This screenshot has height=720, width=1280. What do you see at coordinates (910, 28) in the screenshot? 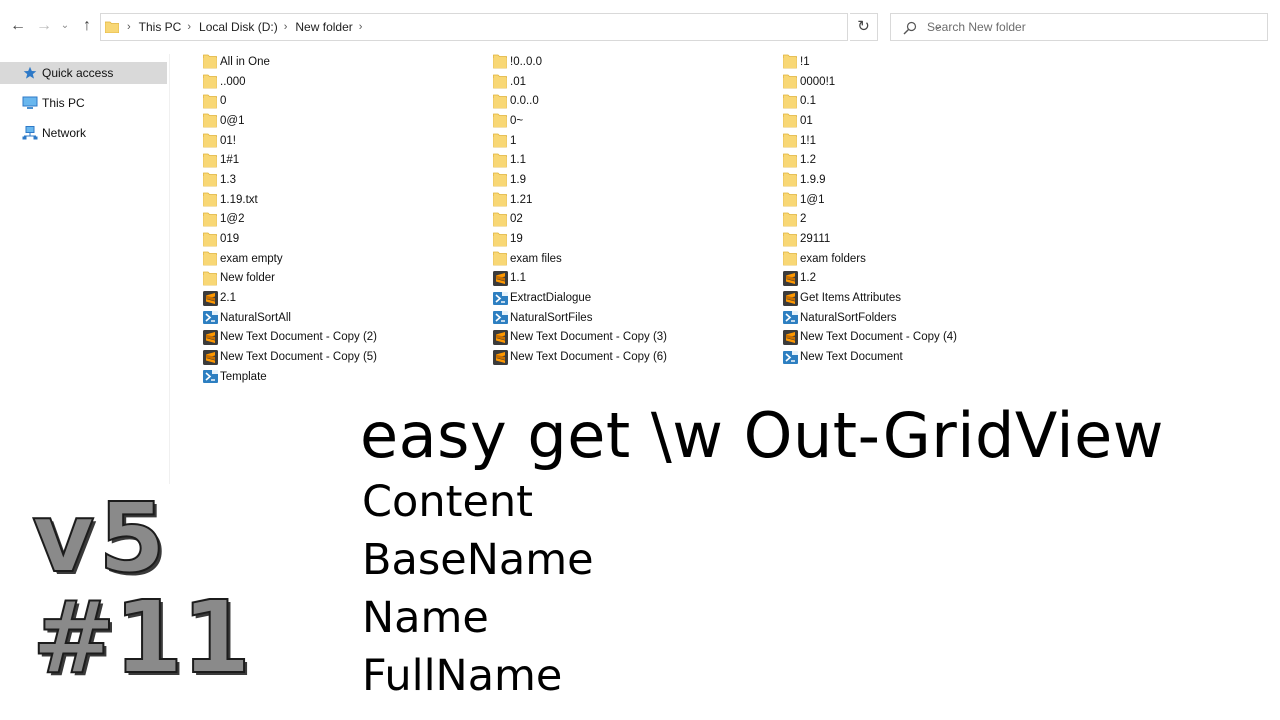
I see `search-icon` at bounding box center [910, 28].